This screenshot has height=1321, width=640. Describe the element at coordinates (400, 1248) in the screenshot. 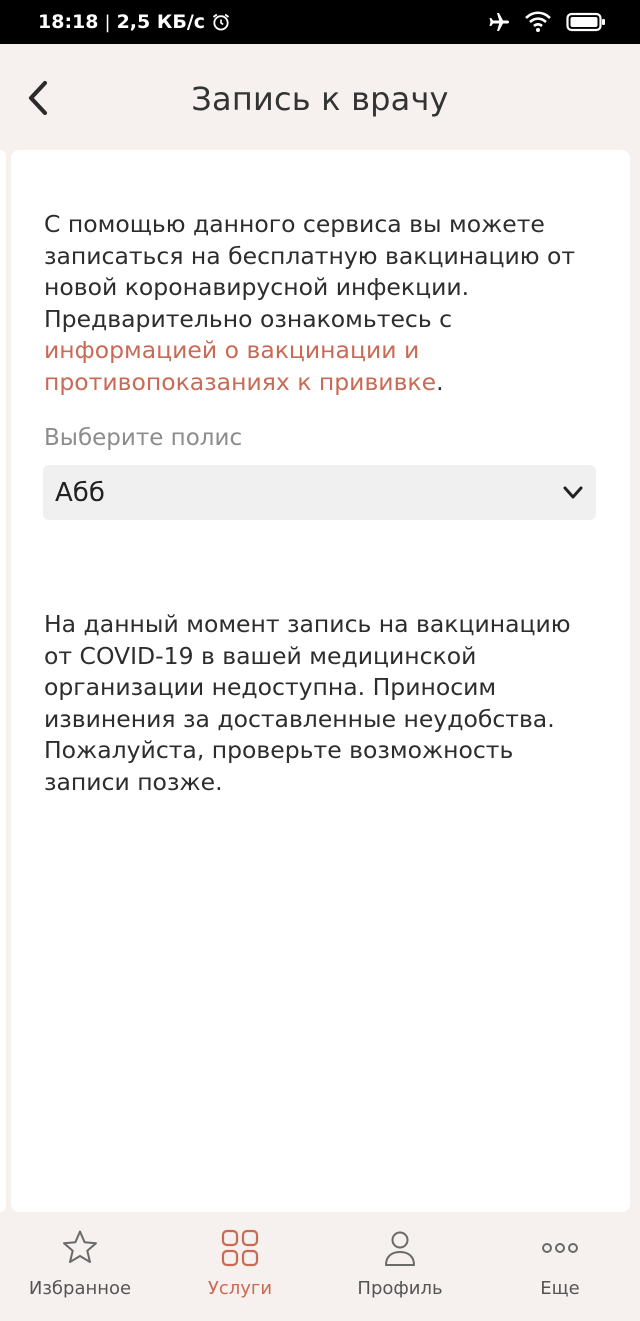

I see `person-icon` at that location.